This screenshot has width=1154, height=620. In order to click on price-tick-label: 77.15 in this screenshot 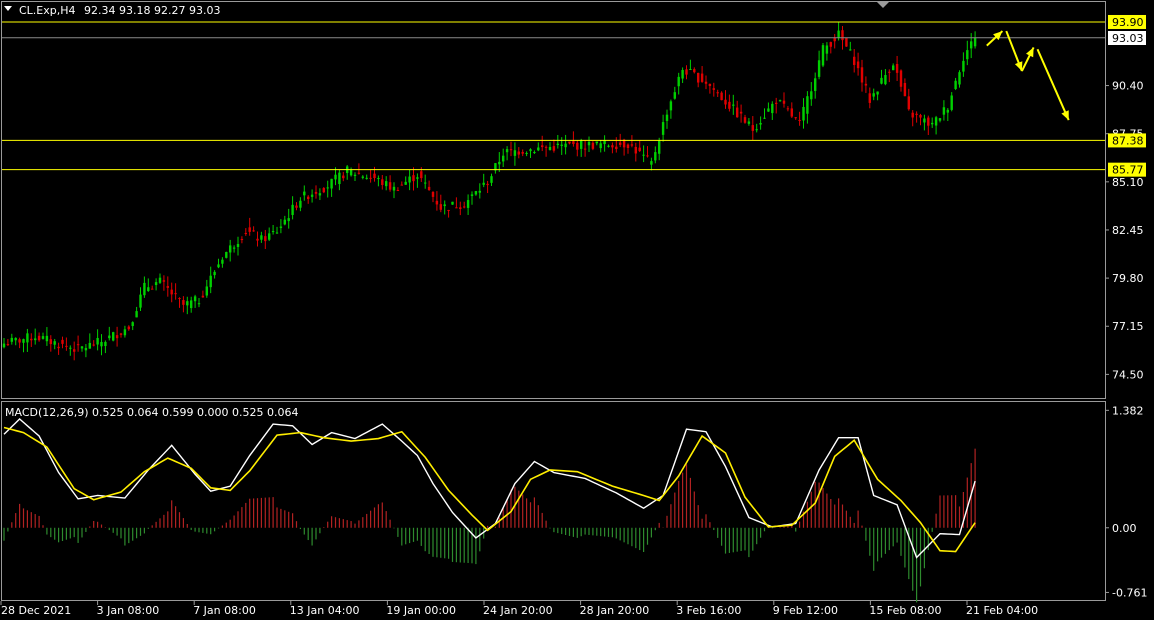, I will do `click(1128, 326)`.